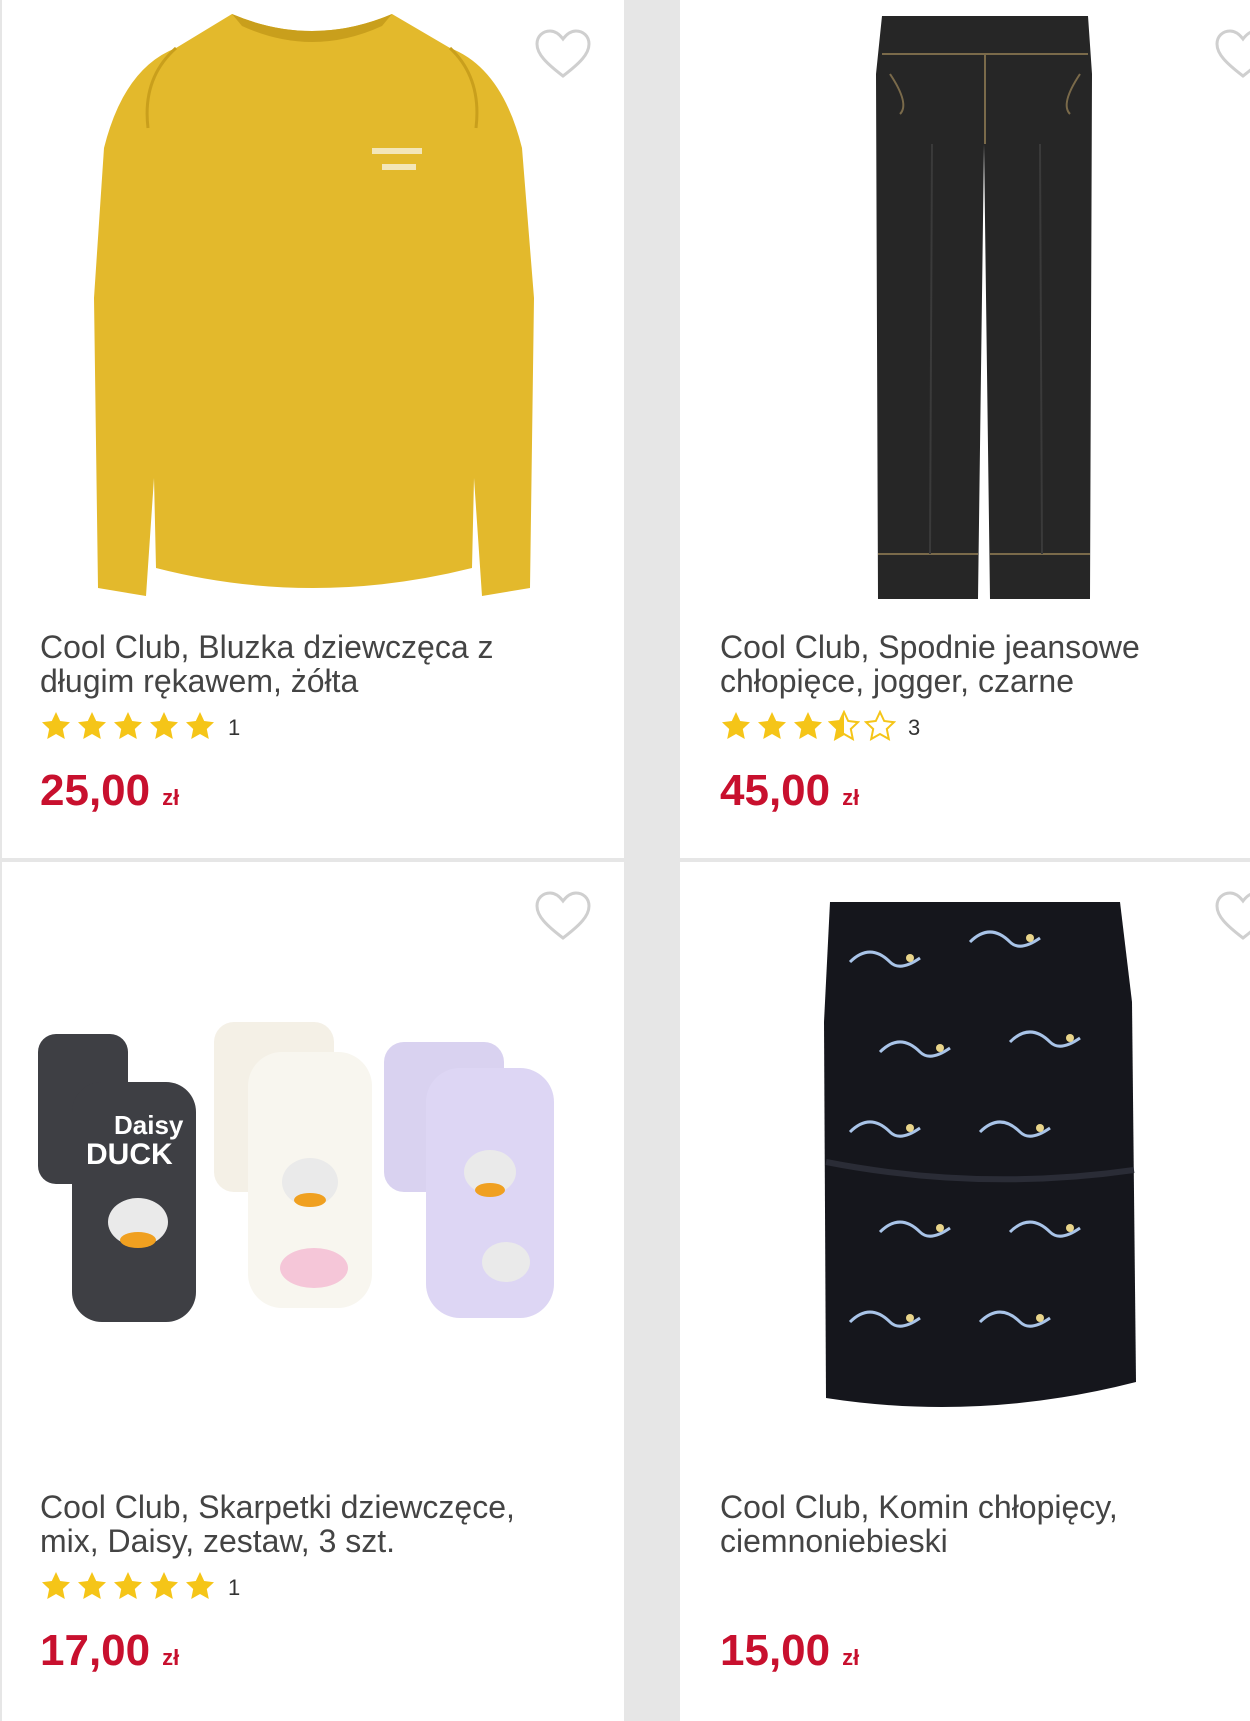  What do you see at coordinates (775, 790) in the screenshot?
I see `price-amount: 45,00` at bounding box center [775, 790].